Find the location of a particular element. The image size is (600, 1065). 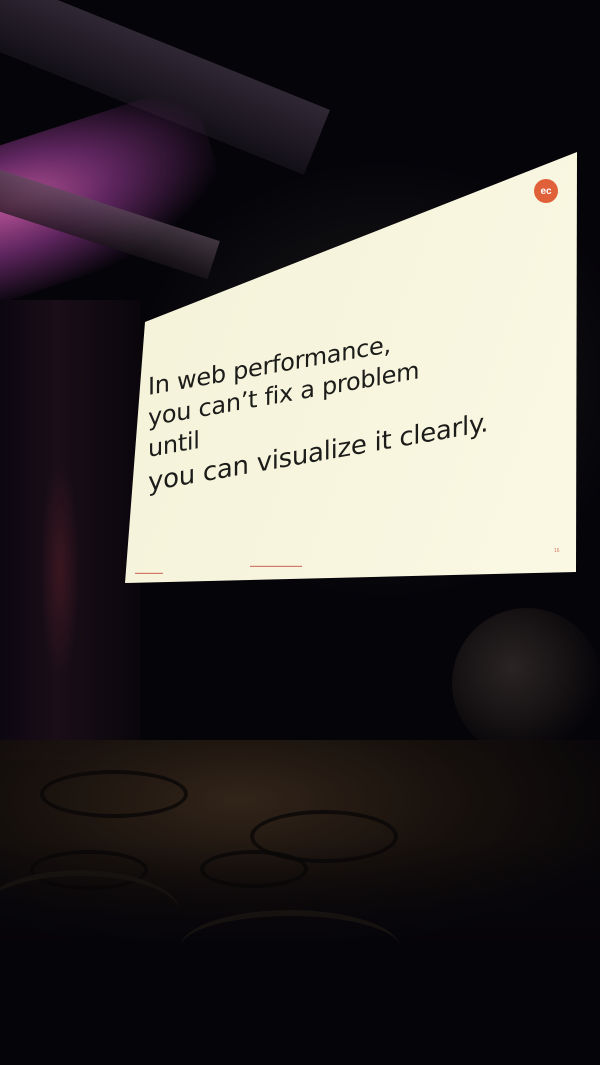

slide-footer-center: ▬▬▬▬▬▬▬▬▬▬▬▬▬ is located at coordinates (276, 565).